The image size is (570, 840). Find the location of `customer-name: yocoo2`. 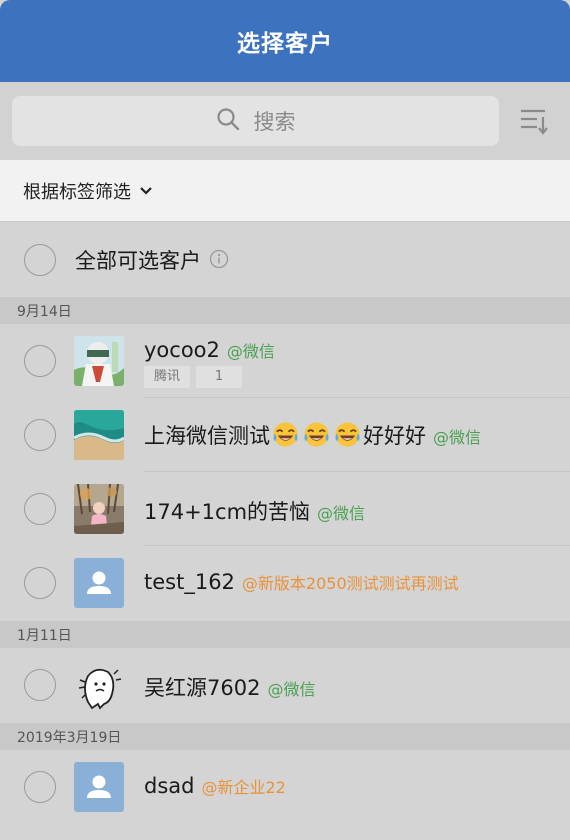

customer-name: yocoo2 is located at coordinates (182, 350).